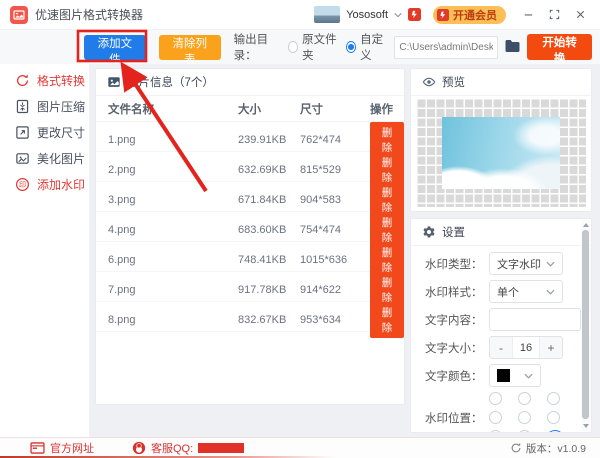 This screenshot has height=458, width=600. Describe the element at coordinates (62, 448) in the screenshot. I see `official-site-link: 官方网址` at that location.